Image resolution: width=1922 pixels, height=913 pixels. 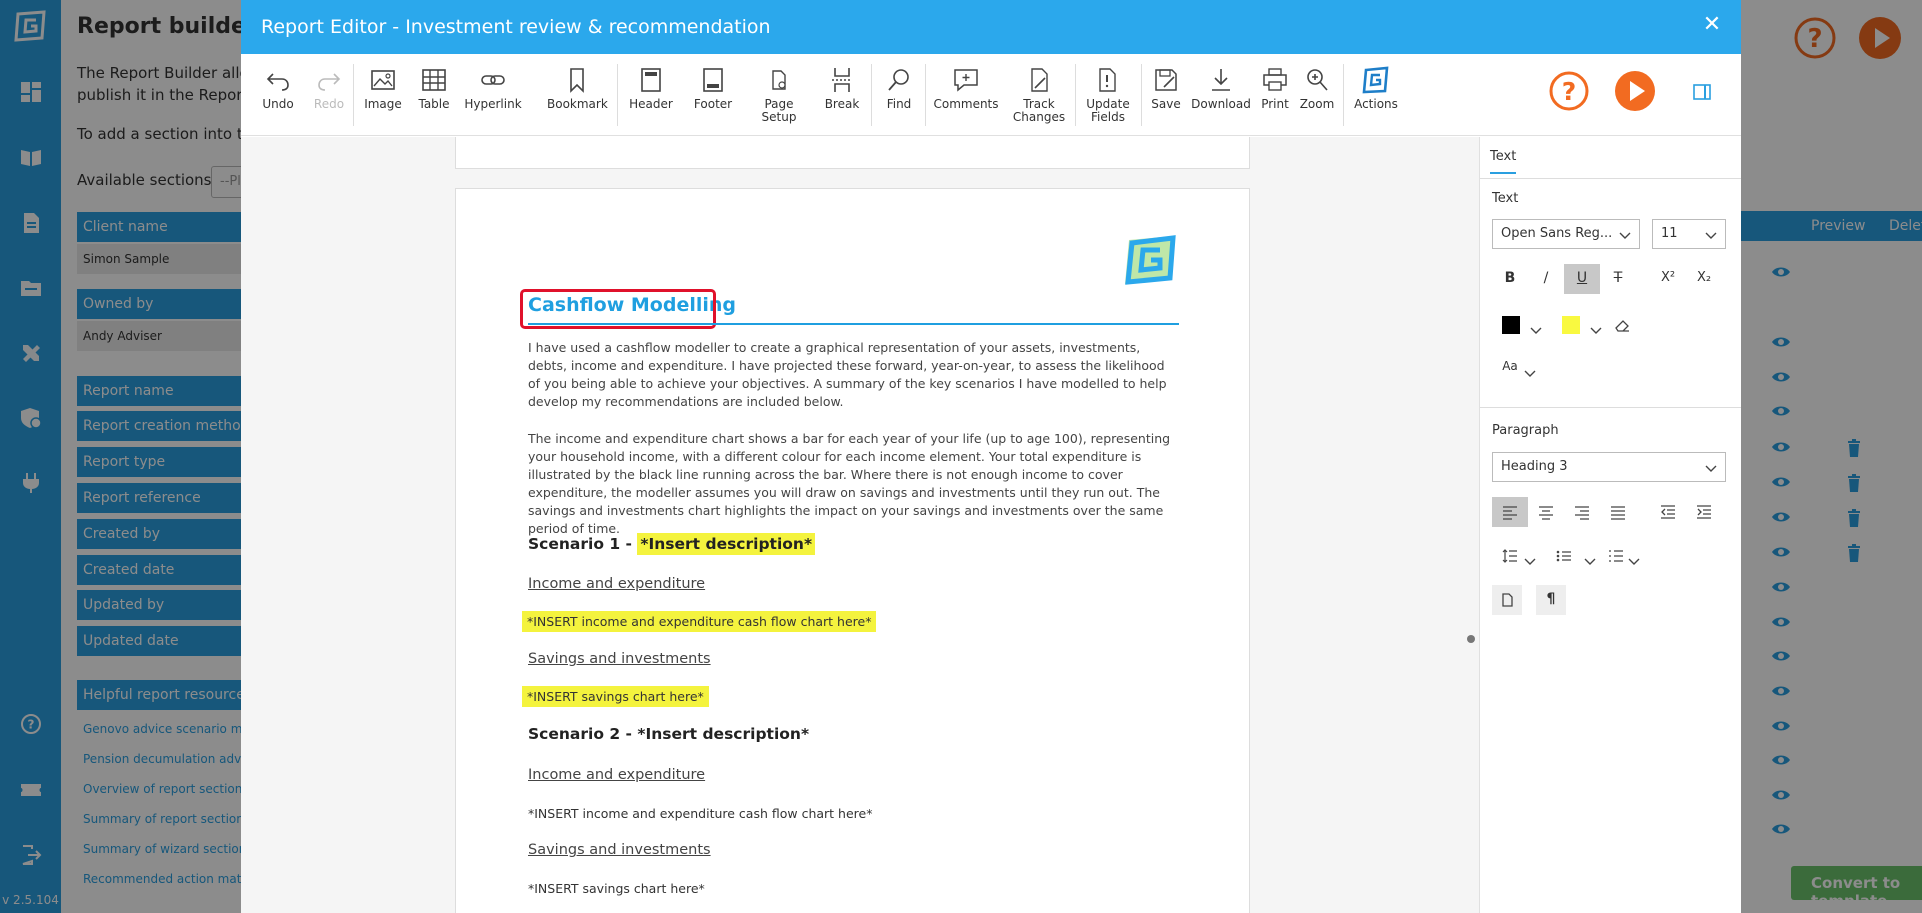 What do you see at coordinates (1510, 512) in the screenshot?
I see `align-left-button` at bounding box center [1510, 512].